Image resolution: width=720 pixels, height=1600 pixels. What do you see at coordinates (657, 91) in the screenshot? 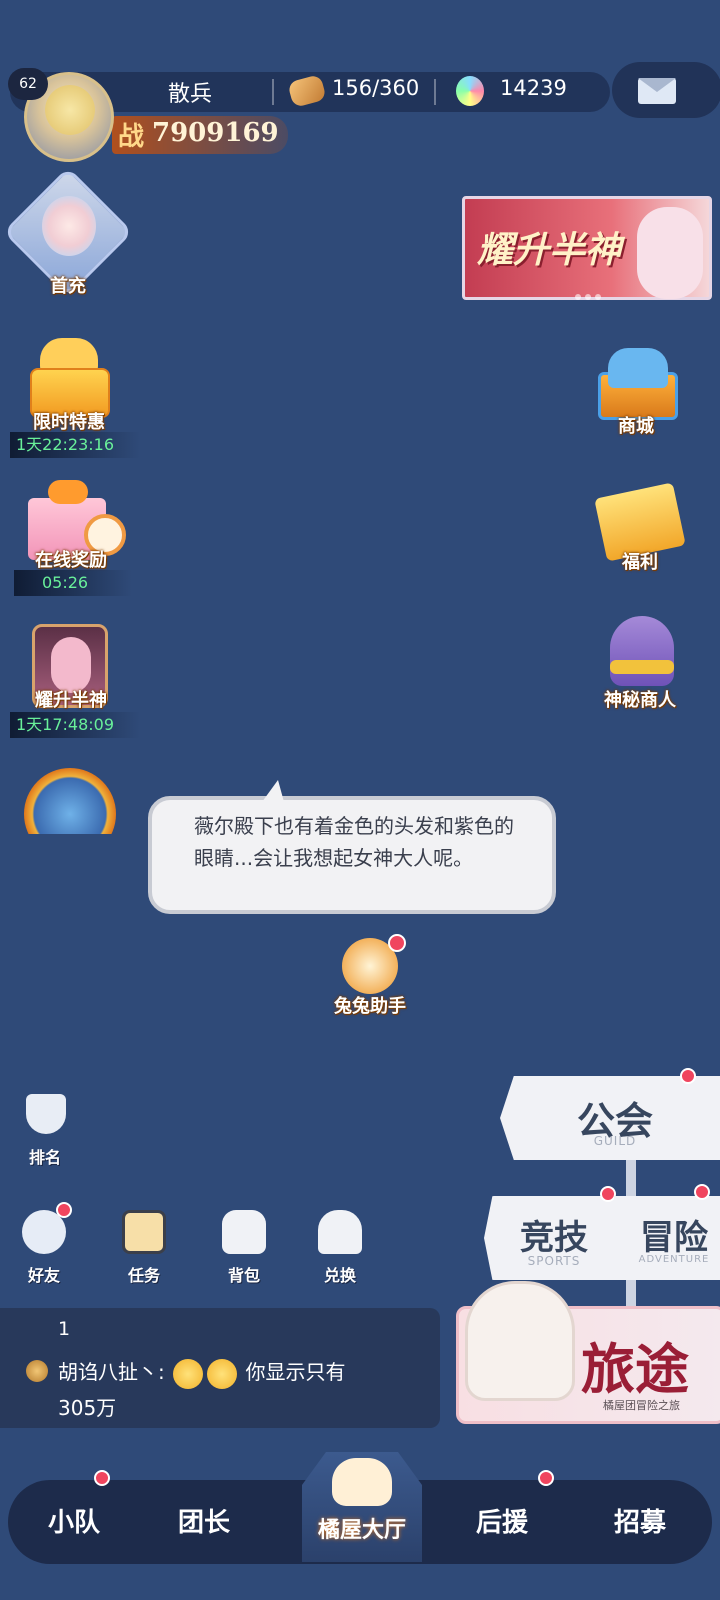
I see `mail-icon` at bounding box center [657, 91].